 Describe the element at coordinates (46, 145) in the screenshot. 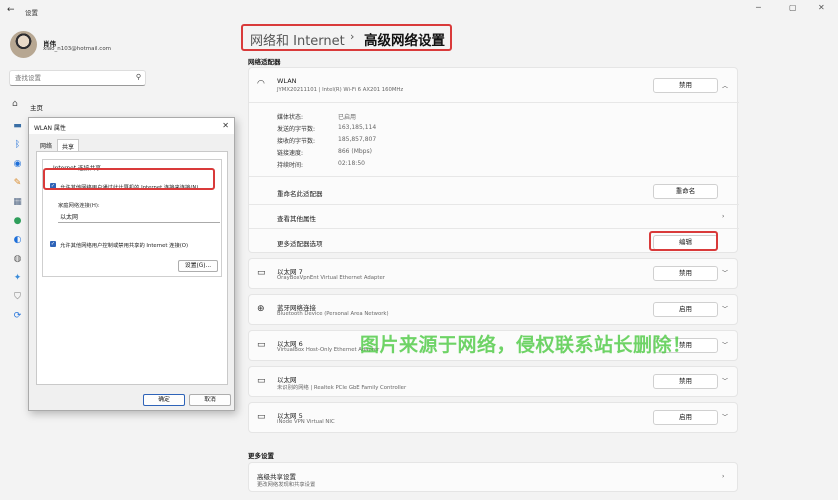

I see `tab-network: 网络` at that location.